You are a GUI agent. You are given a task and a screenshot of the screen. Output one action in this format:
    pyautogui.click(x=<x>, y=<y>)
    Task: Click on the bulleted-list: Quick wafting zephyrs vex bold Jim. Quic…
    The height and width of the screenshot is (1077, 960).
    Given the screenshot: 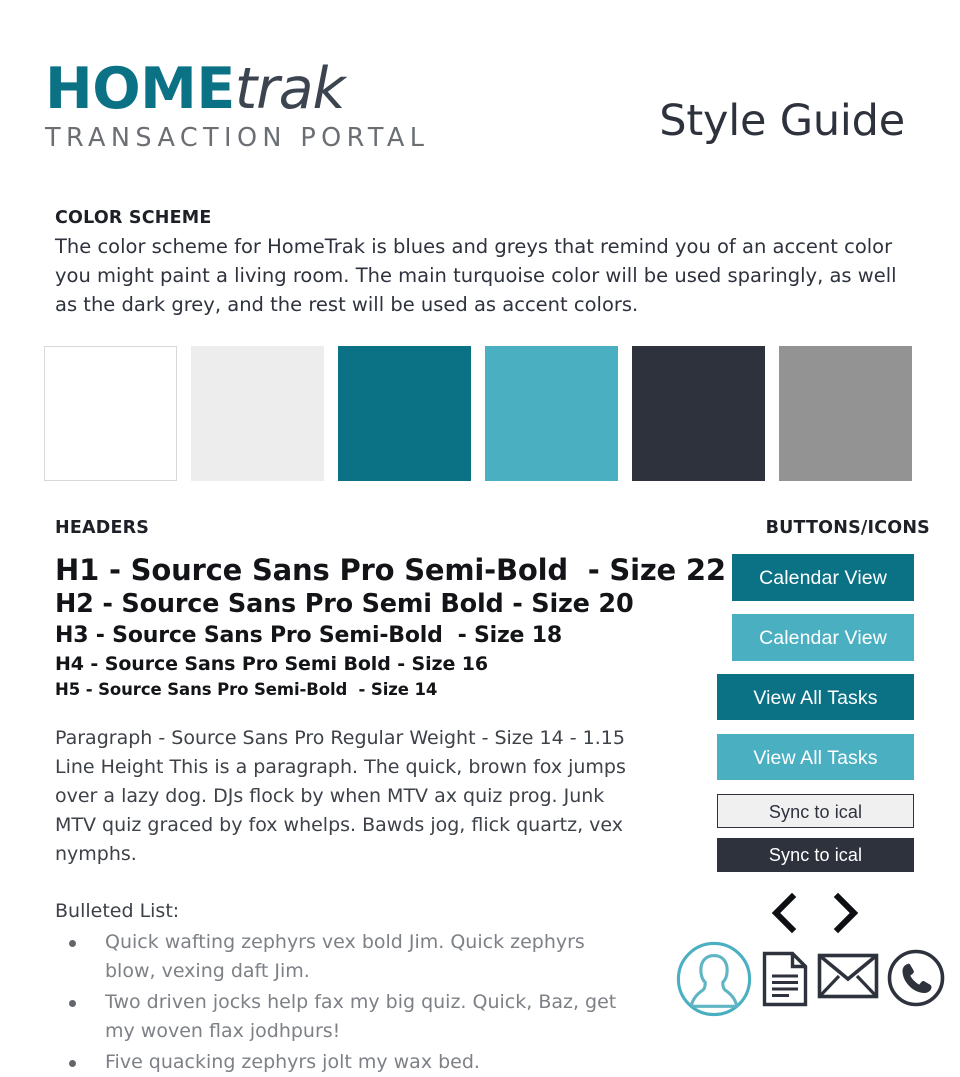 What is the action you would take?
    pyautogui.click(x=340, y=1002)
    